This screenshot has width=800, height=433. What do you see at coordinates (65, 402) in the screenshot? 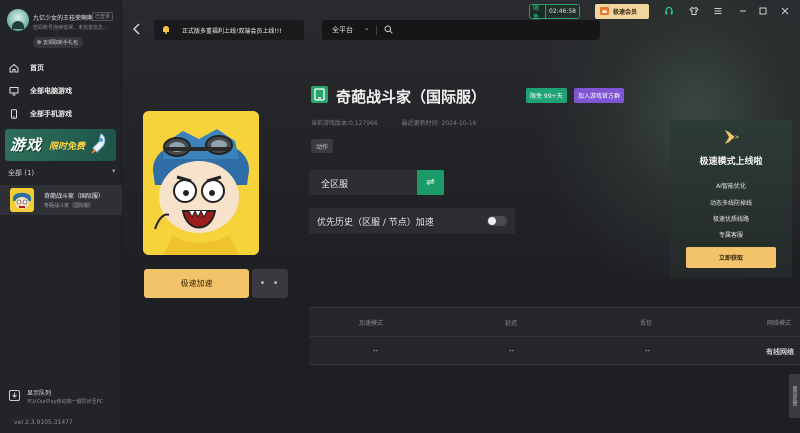
I see `queue-subtitle: 可从OurPlay移动端一键同步至PC` at bounding box center [65, 402].